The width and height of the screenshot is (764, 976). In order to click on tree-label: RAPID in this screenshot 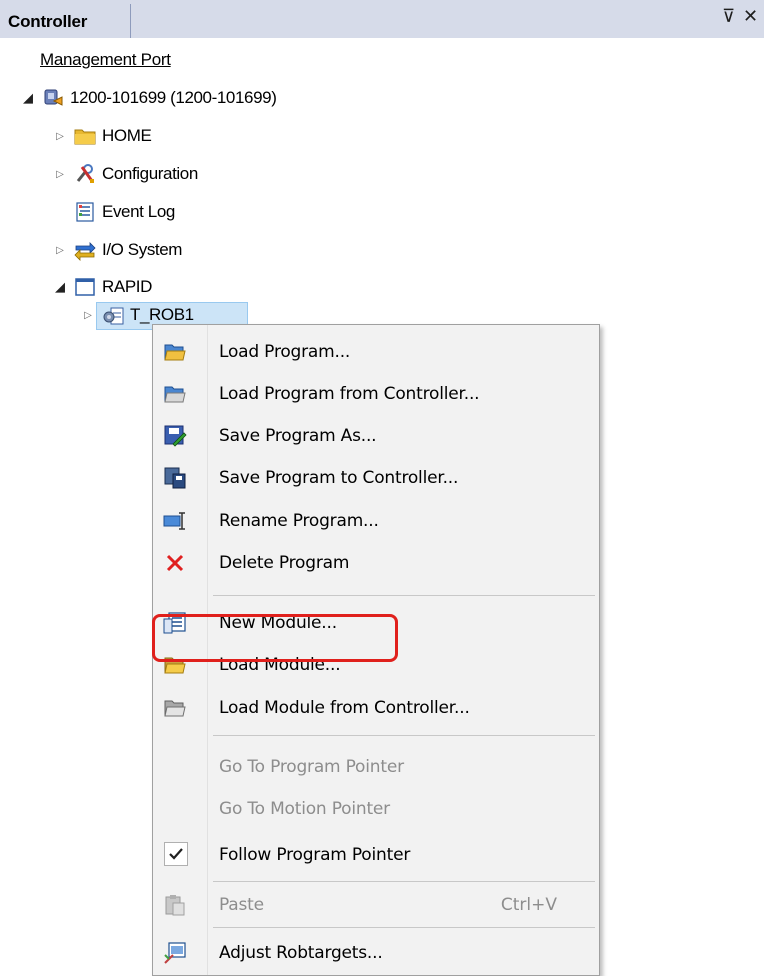, I will do `click(127, 286)`.